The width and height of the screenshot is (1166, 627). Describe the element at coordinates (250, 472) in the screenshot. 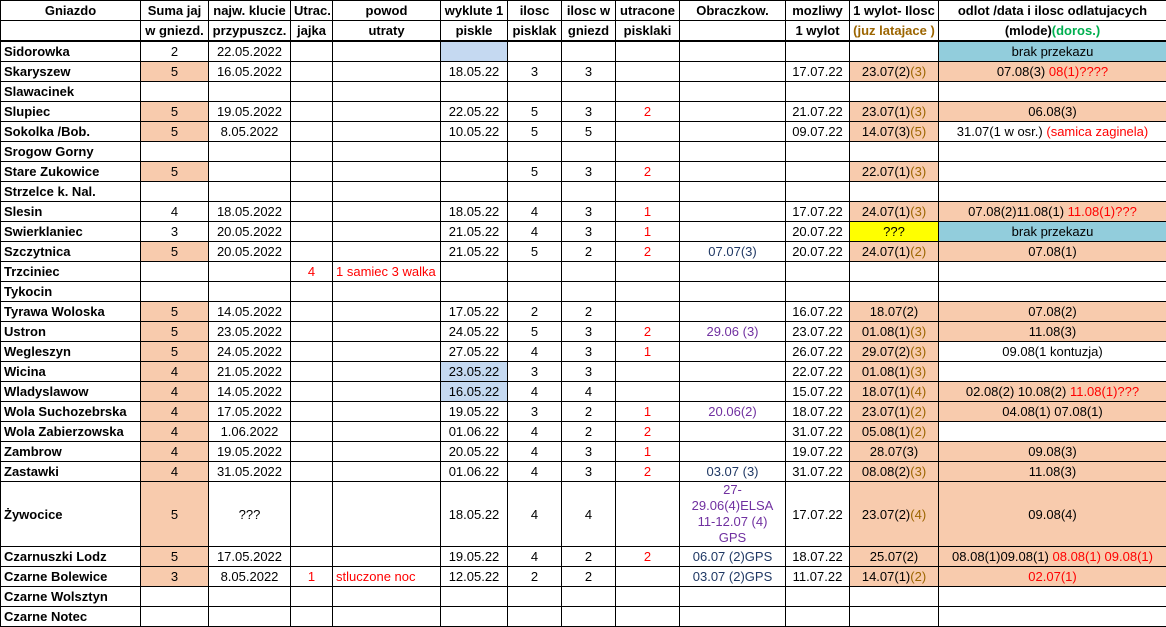

I see `cell-klucie: 31.05.2022` at that location.